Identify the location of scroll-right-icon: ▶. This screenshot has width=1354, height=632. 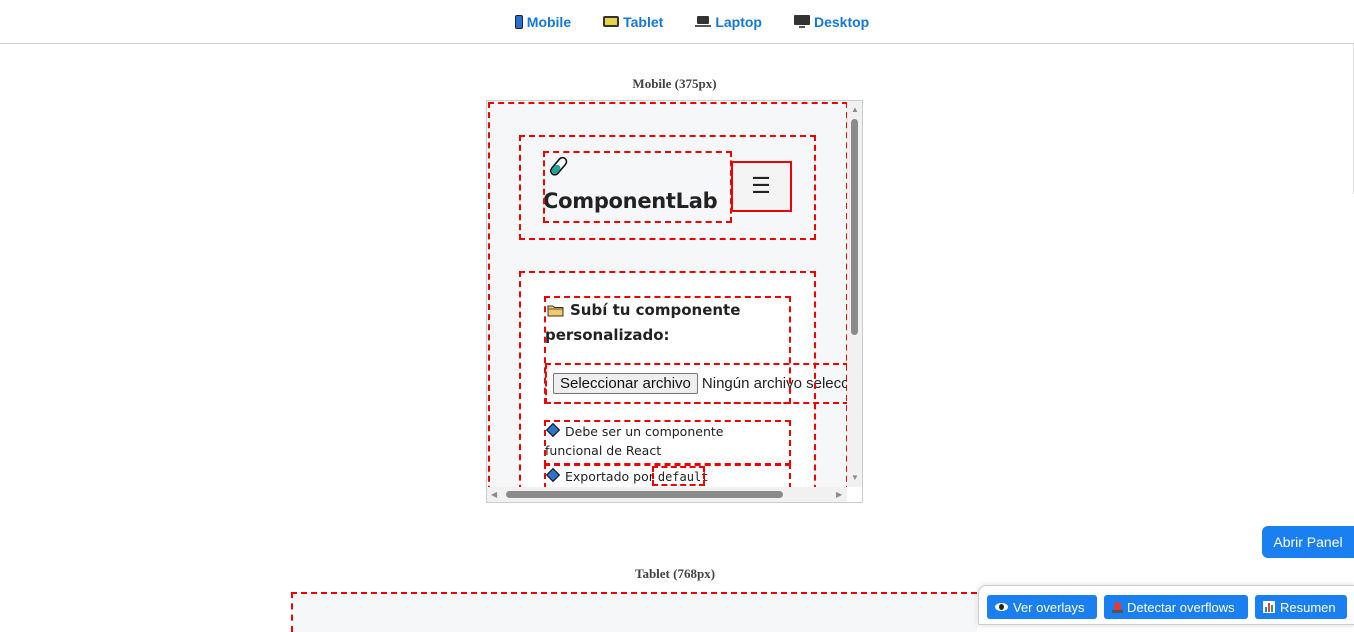
(839, 494).